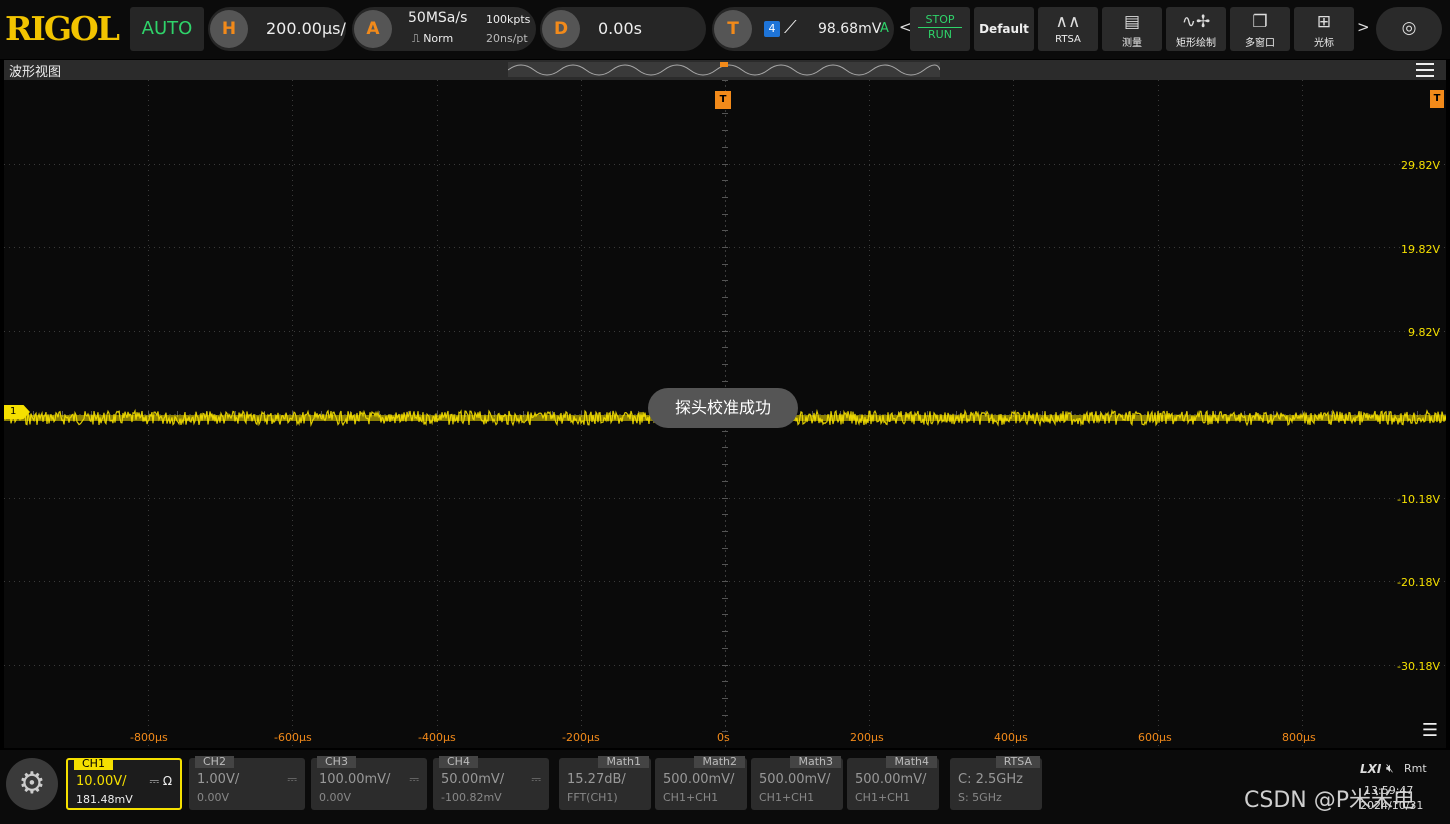  I want to click on rtsa-button: ∧∧ RTSA, so click(1068, 29).